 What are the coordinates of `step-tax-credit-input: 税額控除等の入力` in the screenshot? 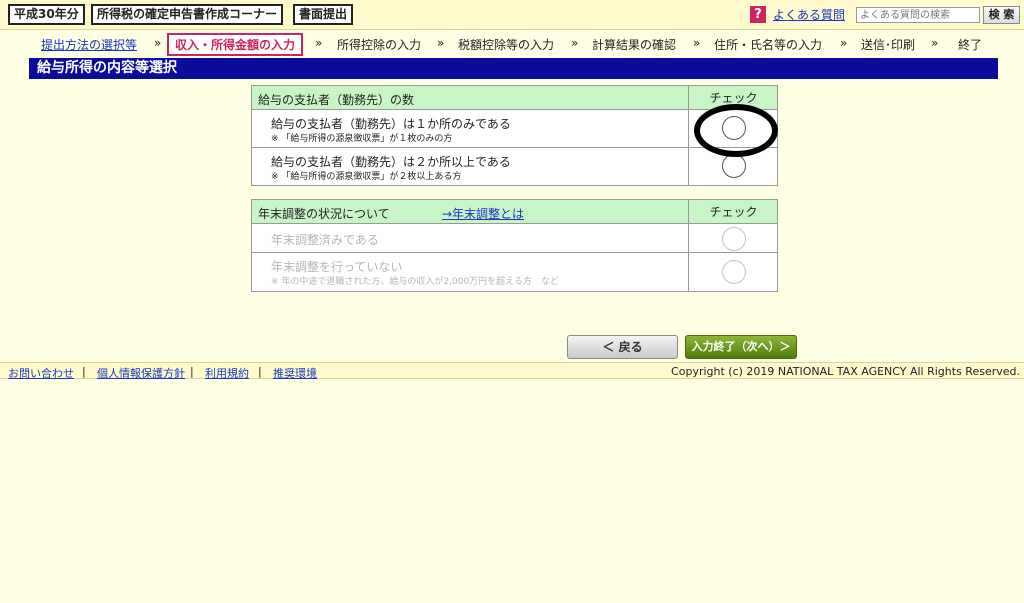 It's located at (506, 45).